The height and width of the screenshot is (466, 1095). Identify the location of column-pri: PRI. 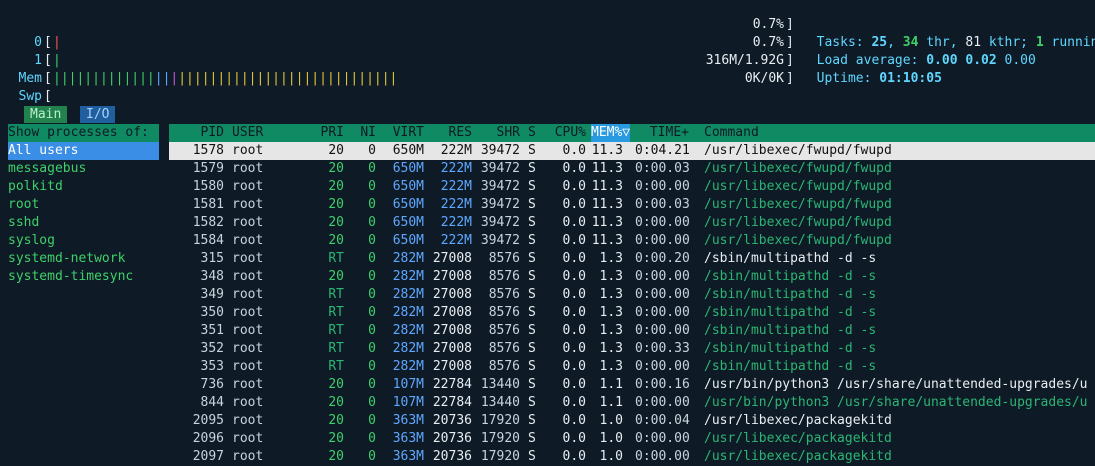
(322, 133).